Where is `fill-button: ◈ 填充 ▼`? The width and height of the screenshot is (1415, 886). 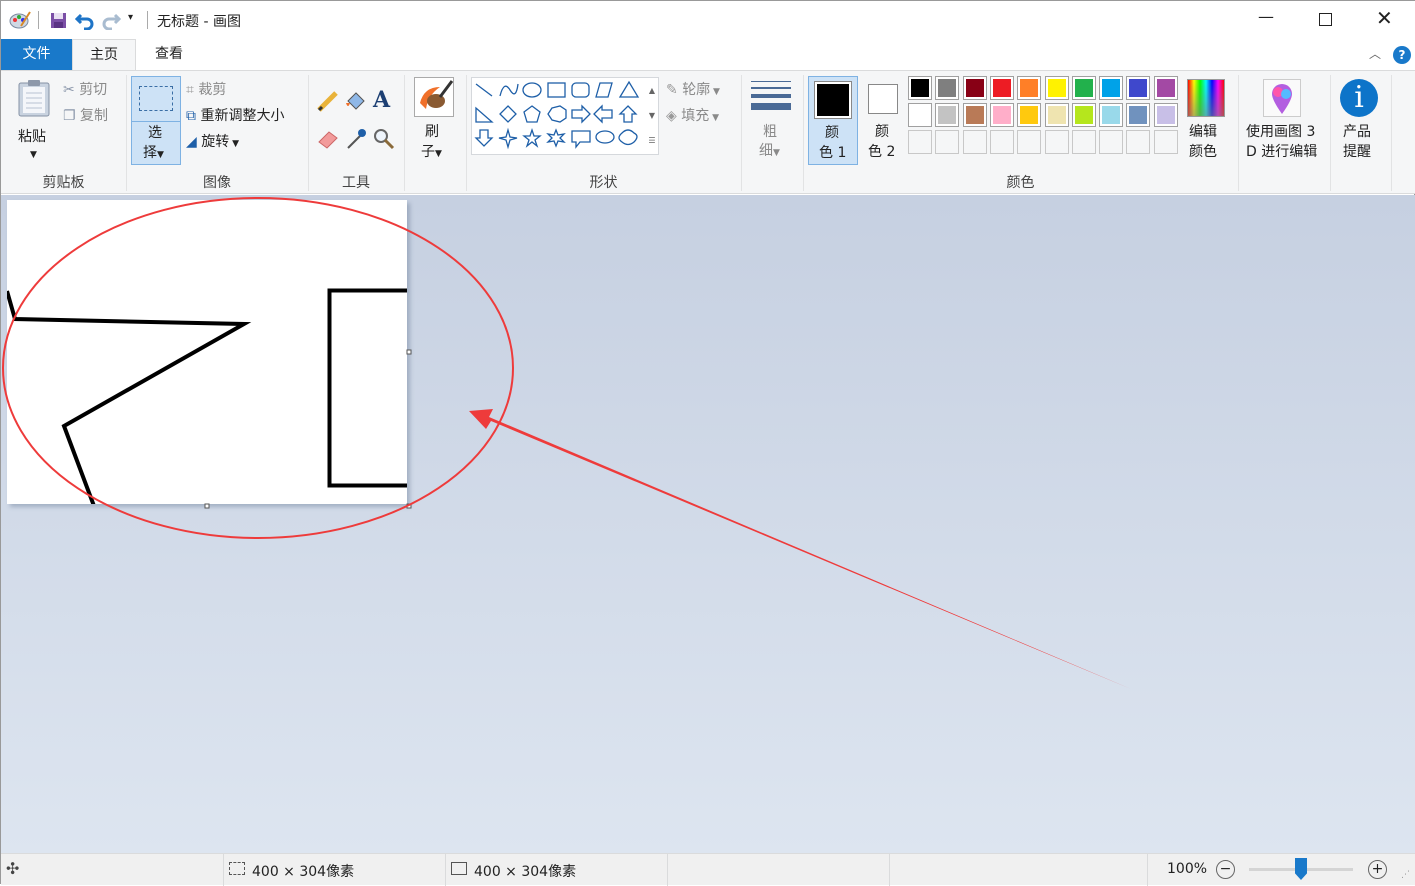
fill-button: ◈ 填充 ▼ is located at coordinates (692, 115).